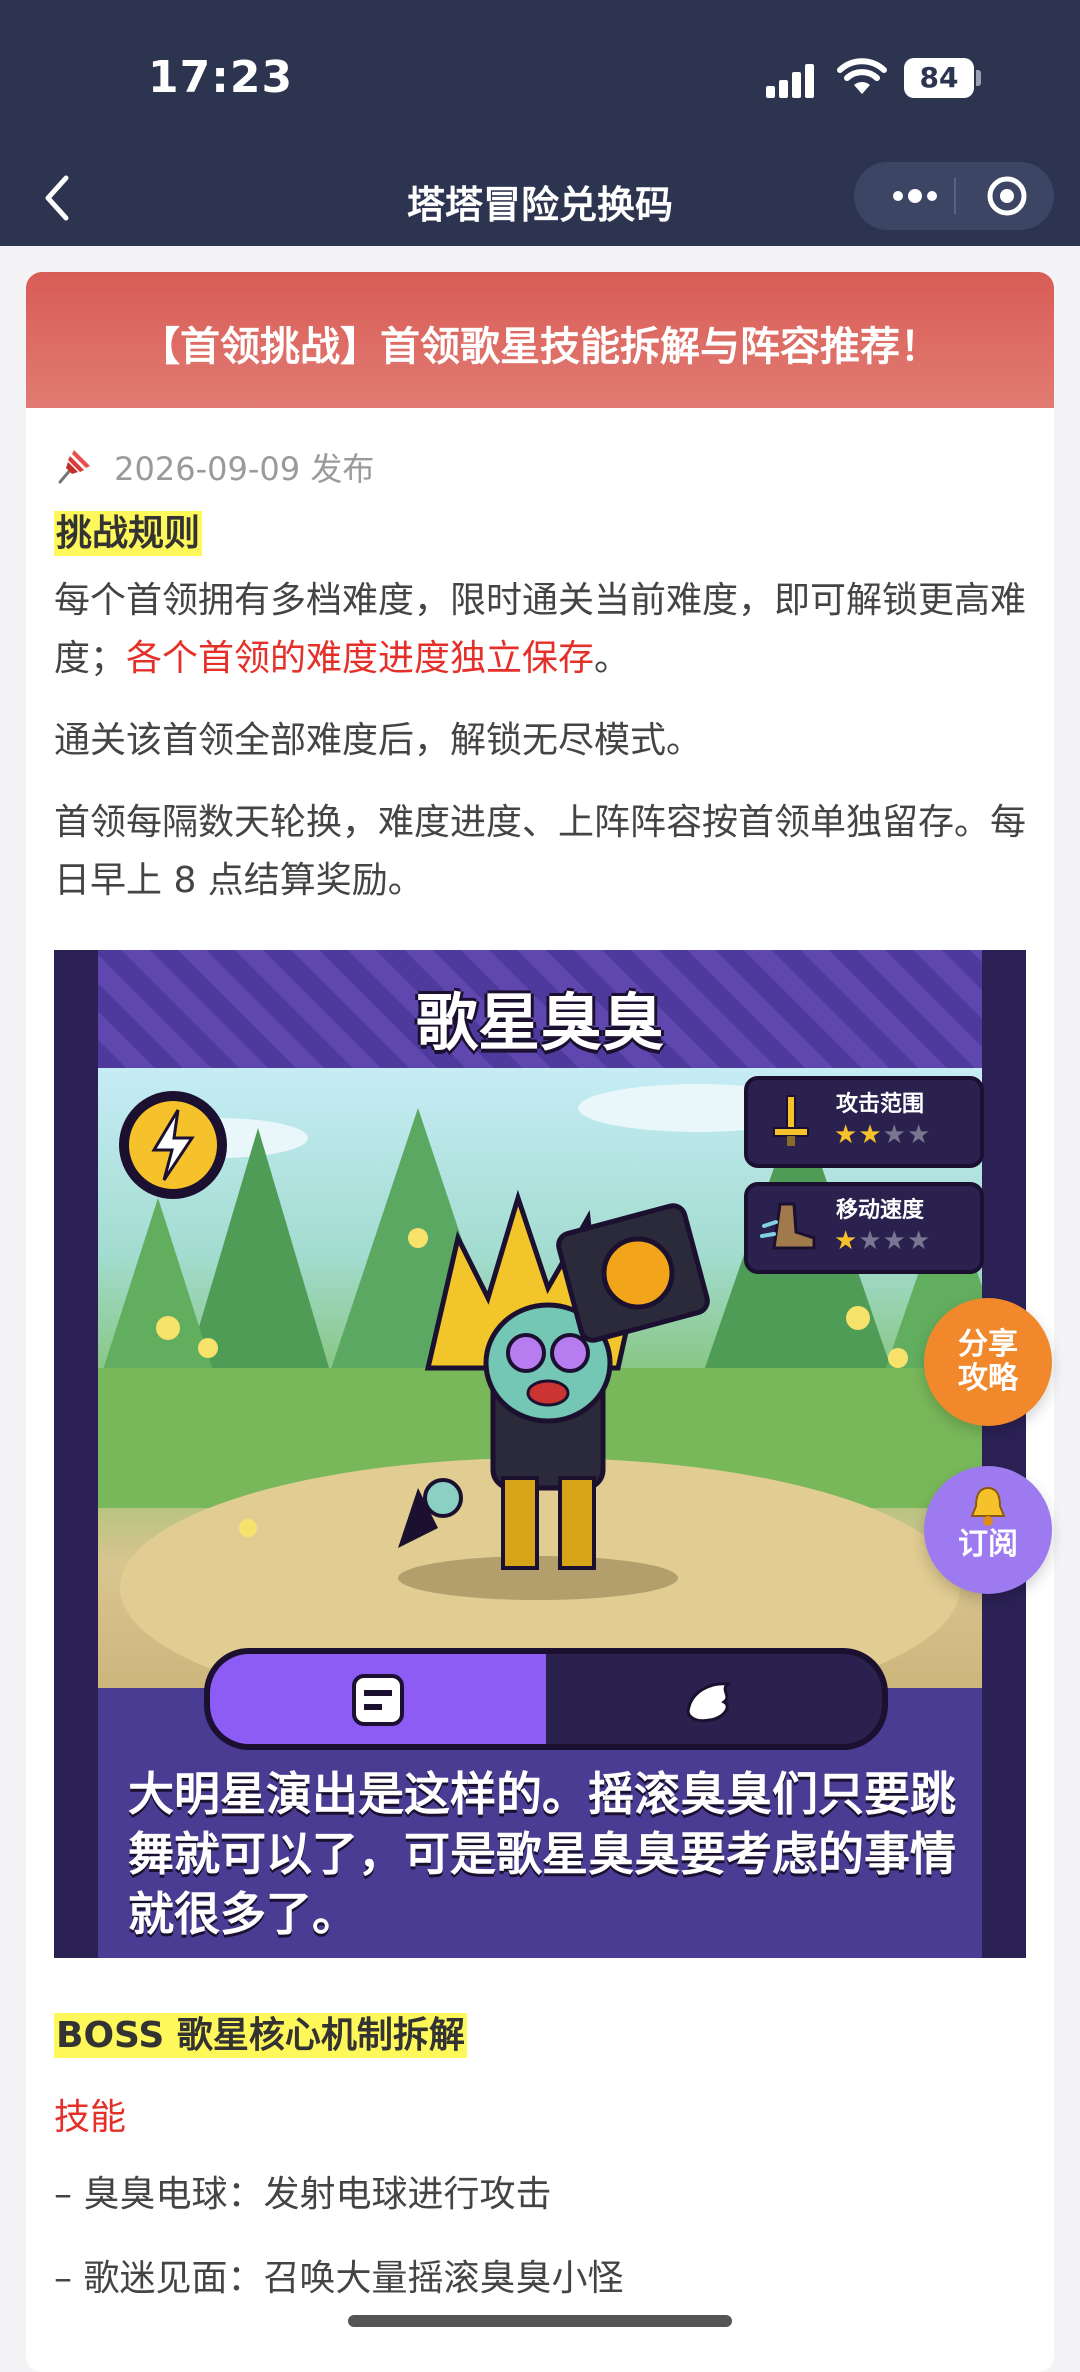  Describe the element at coordinates (74, 467) in the screenshot. I see `pushpin-icon` at that location.